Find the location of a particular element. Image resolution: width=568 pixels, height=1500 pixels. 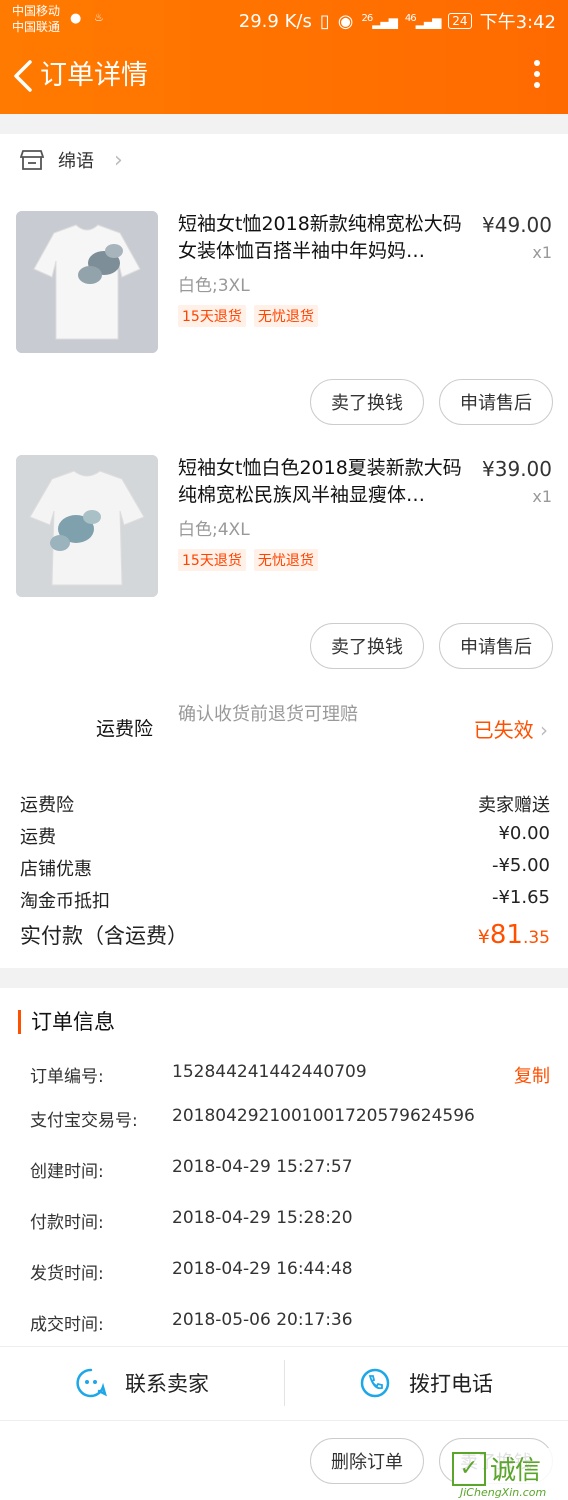

watermark-text: 诚信 is located at coordinates (515, 1471).